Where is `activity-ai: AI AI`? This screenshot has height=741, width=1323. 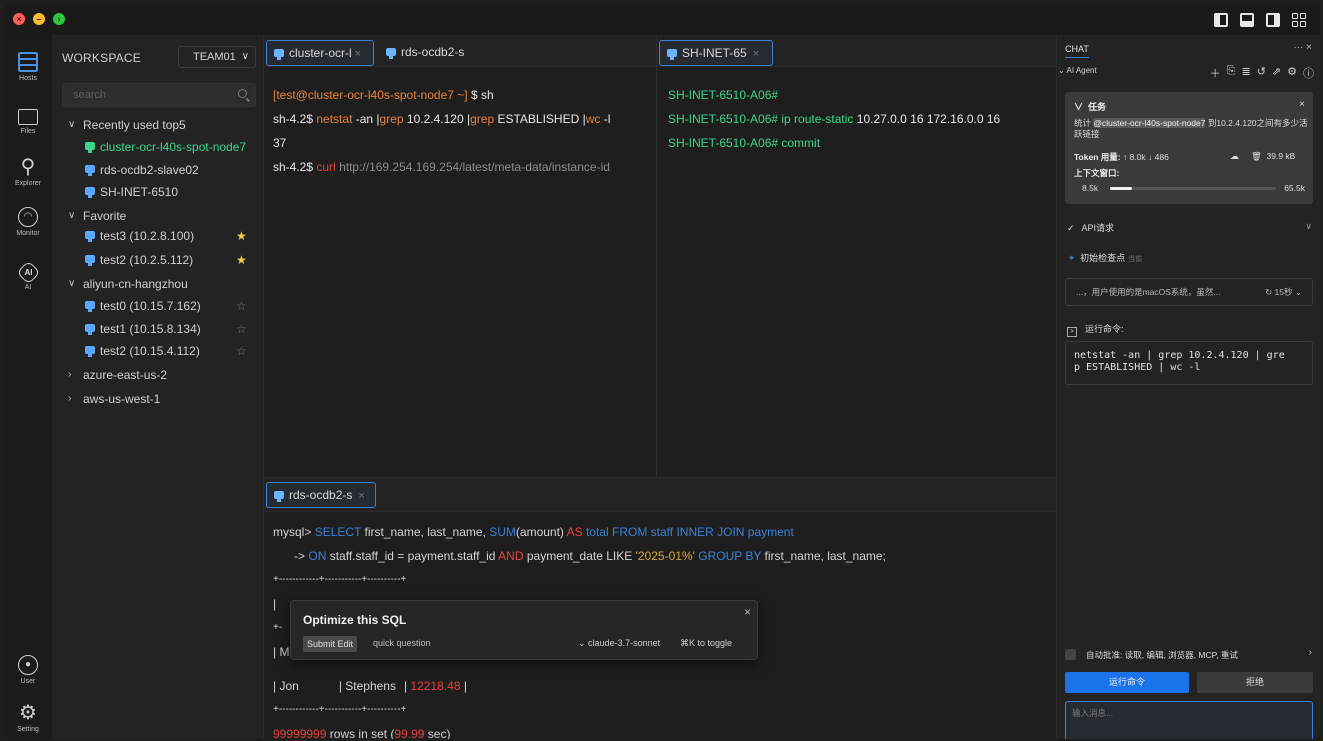 activity-ai: AI AI is located at coordinates (28, 275).